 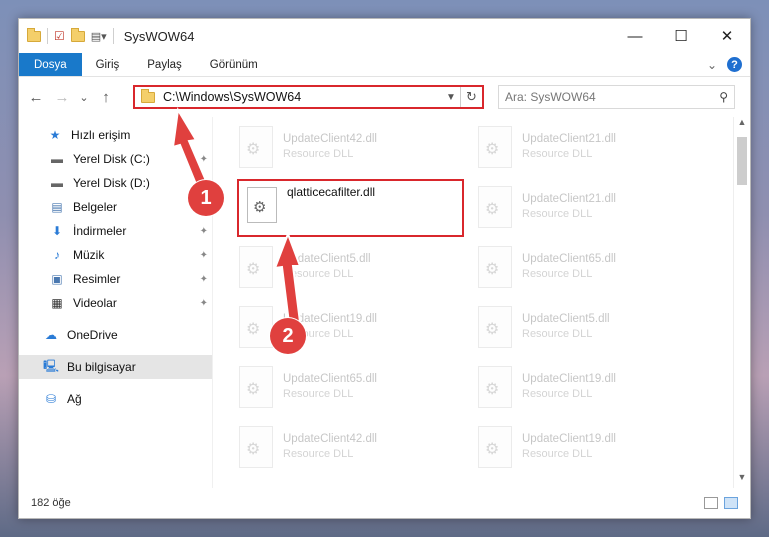 I want to click on step-badge-2: 2, so click(x=288, y=336).